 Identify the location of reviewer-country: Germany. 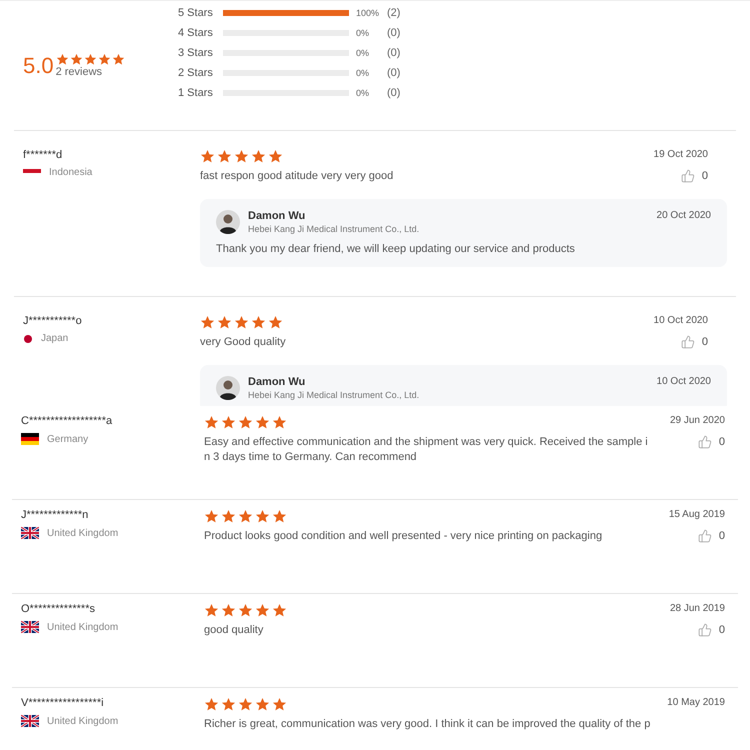
(67, 439).